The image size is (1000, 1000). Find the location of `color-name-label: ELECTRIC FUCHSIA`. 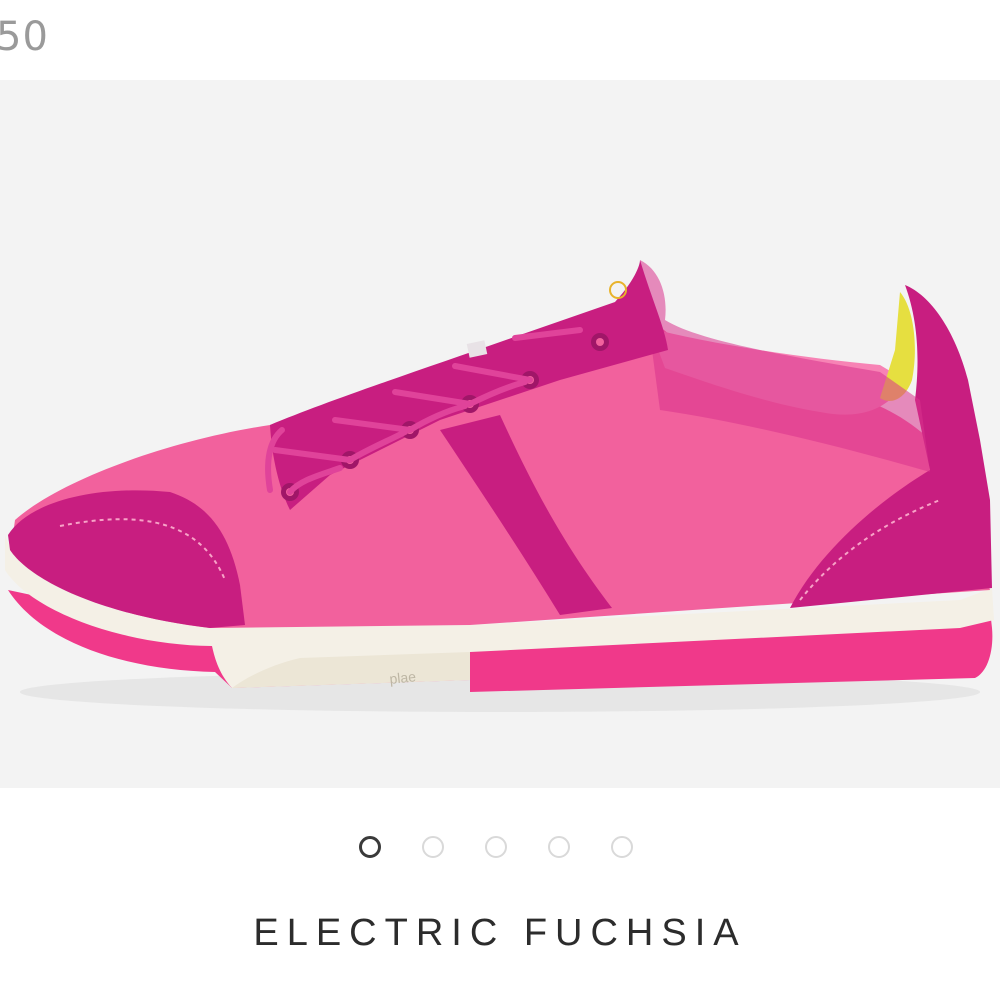

color-name-label: ELECTRIC FUCHSIA is located at coordinates (500, 933).